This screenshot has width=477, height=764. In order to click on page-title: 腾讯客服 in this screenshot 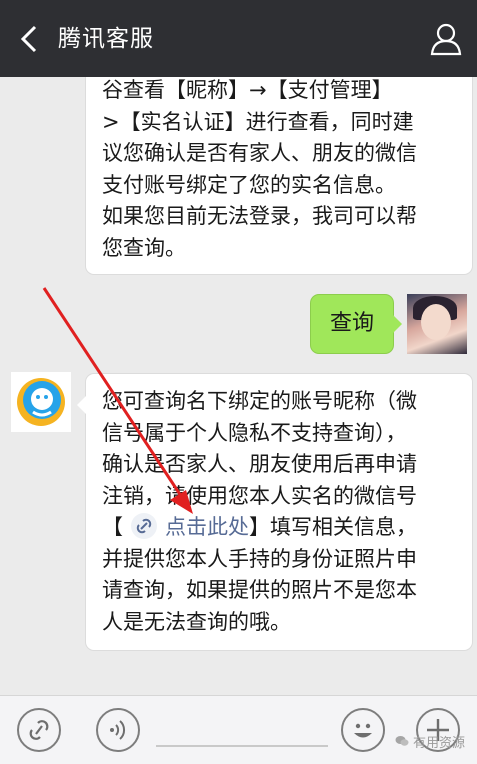, I will do `click(106, 39)`.